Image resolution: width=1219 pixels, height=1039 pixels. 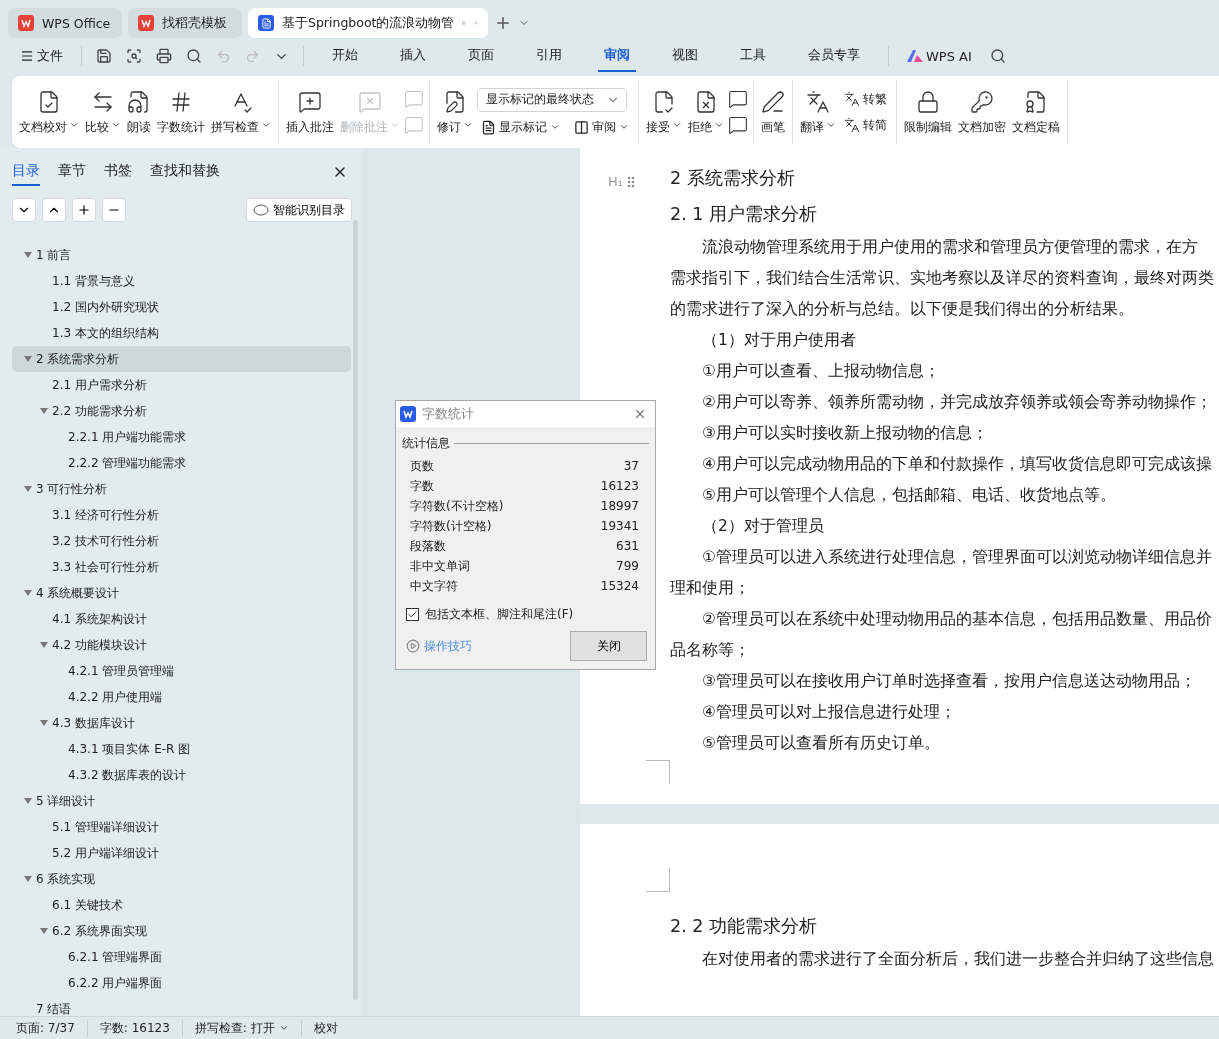 I want to click on panel-tab: 章节, so click(x=72, y=172).